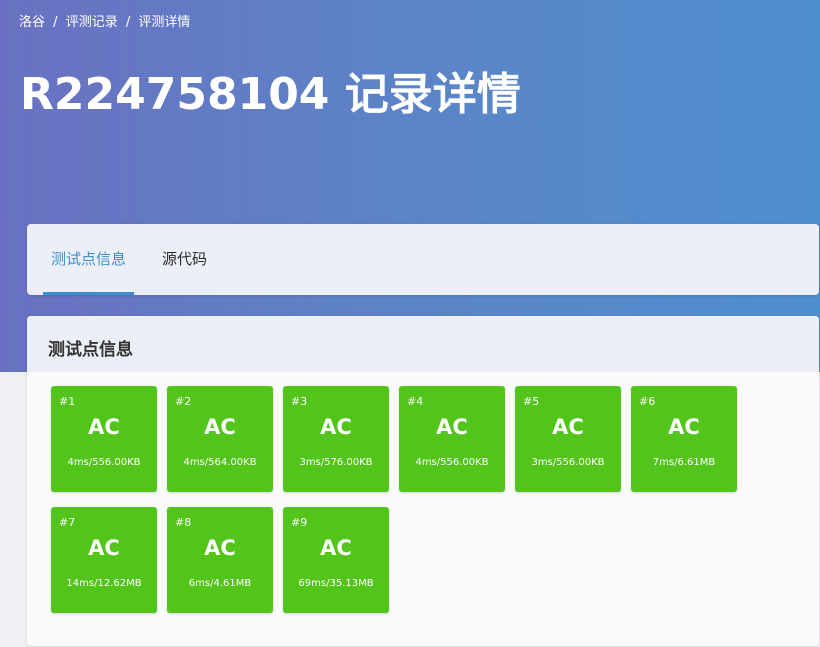 This screenshot has width=820, height=647. I want to click on test-case-id: #3, so click(299, 401).